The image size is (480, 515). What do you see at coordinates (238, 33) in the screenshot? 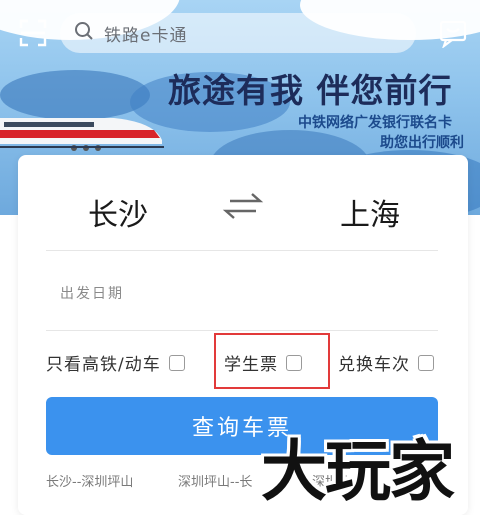
I see `search-bar: 铁路e卡通` at bounding box center [238, 33].